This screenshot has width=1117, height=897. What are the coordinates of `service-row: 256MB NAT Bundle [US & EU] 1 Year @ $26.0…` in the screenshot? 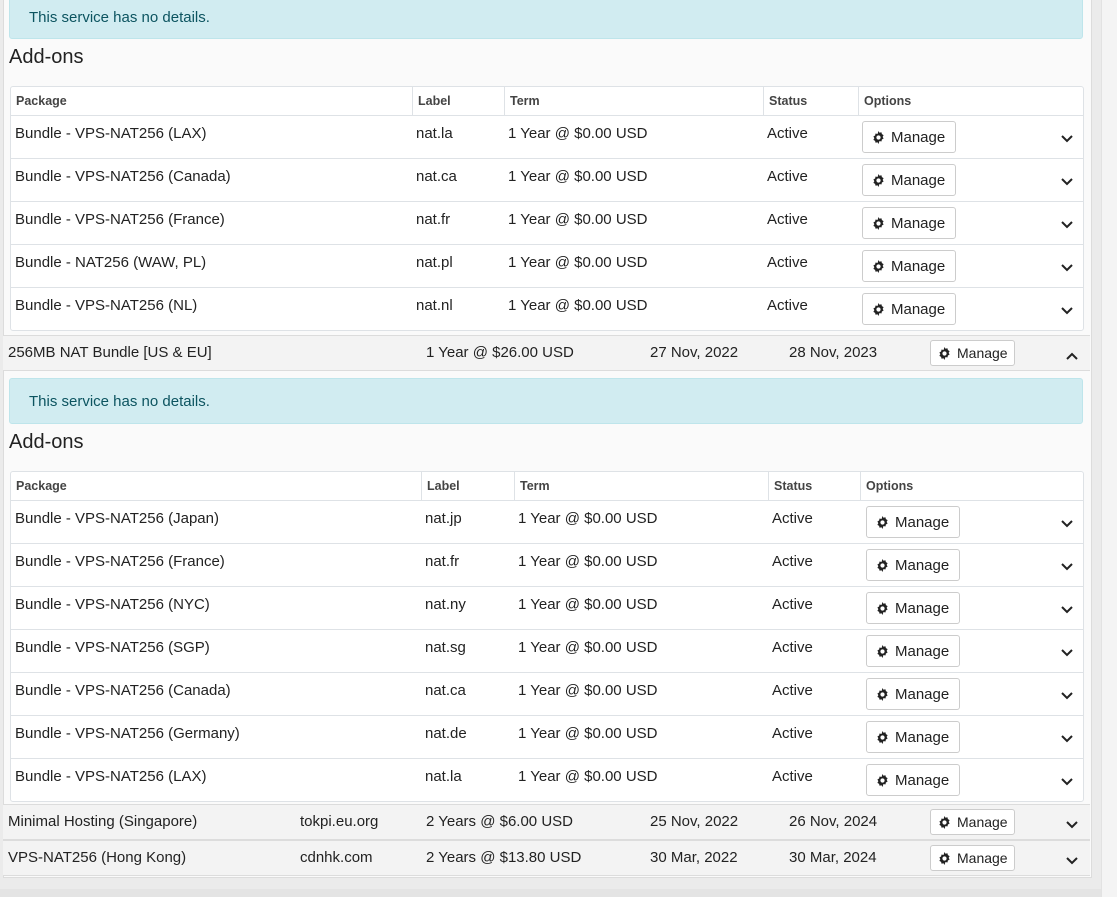 It's located at (546, 353).